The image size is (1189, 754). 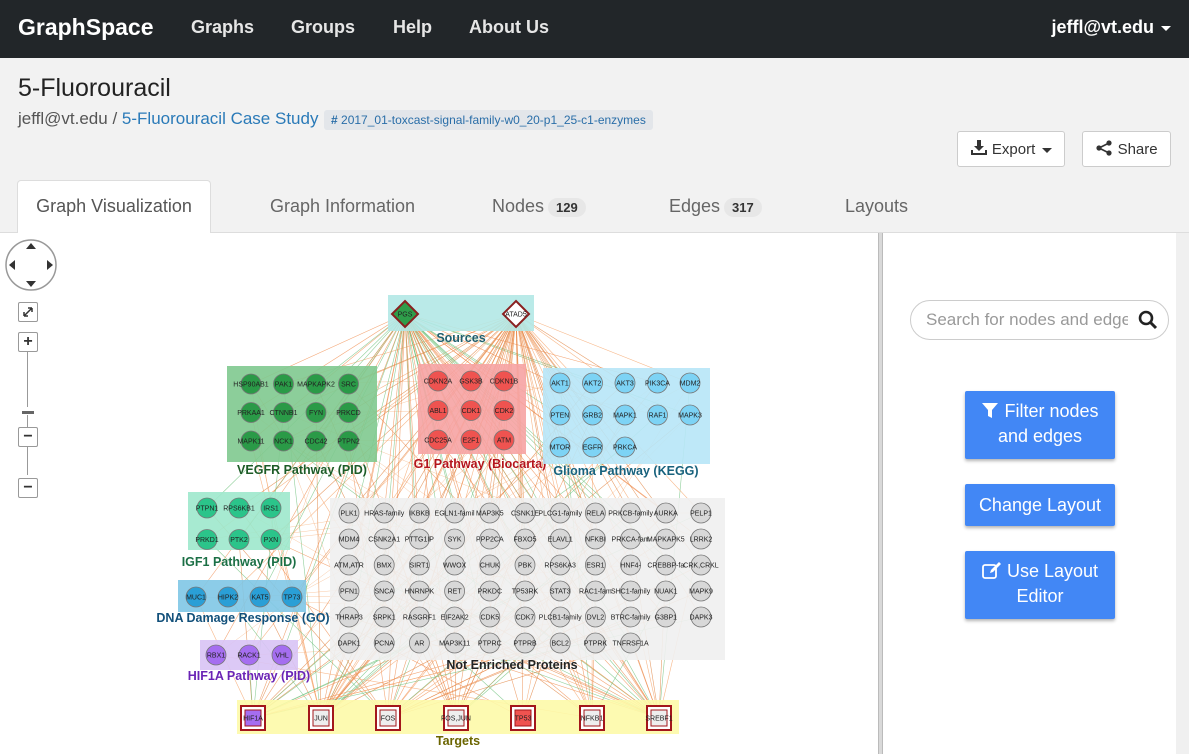 What do you see at coordinates (384, 643) in the screenshot?
I see `graph-node-pcna: PCNA` at bounding box center [384, 643].